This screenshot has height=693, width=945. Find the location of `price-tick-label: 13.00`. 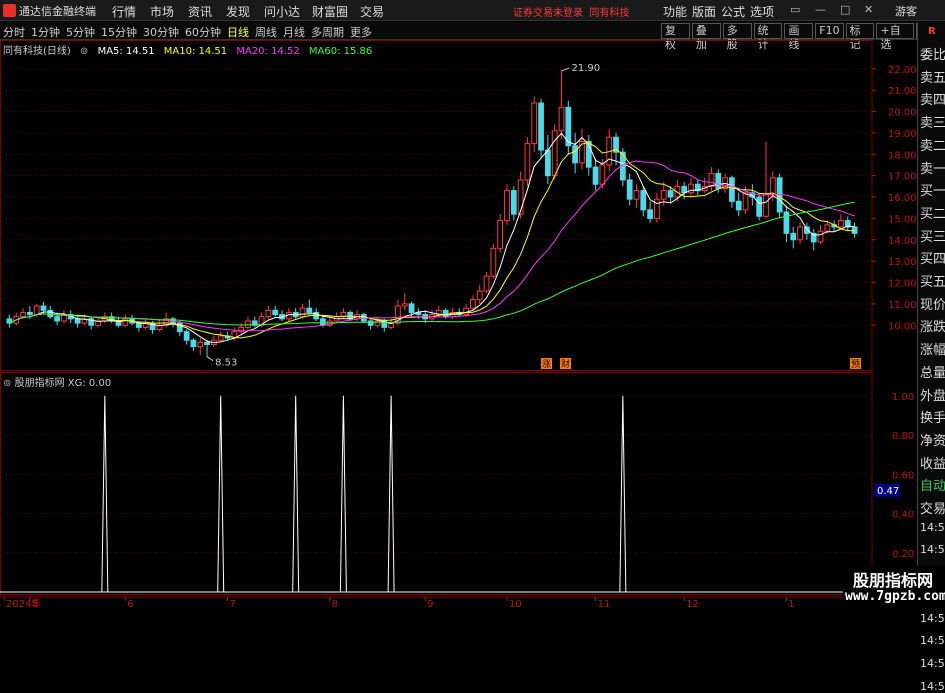

price-tick-label: 13.00 is located at coordinates (902, 262).